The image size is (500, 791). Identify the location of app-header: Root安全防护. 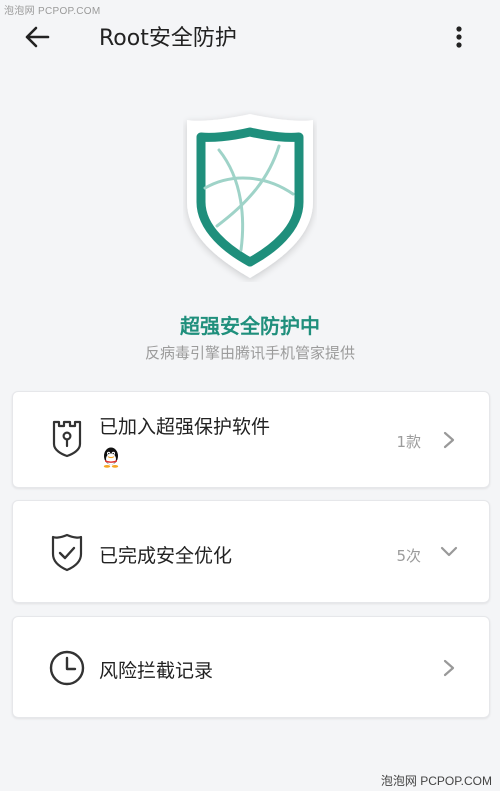
(250, 37).